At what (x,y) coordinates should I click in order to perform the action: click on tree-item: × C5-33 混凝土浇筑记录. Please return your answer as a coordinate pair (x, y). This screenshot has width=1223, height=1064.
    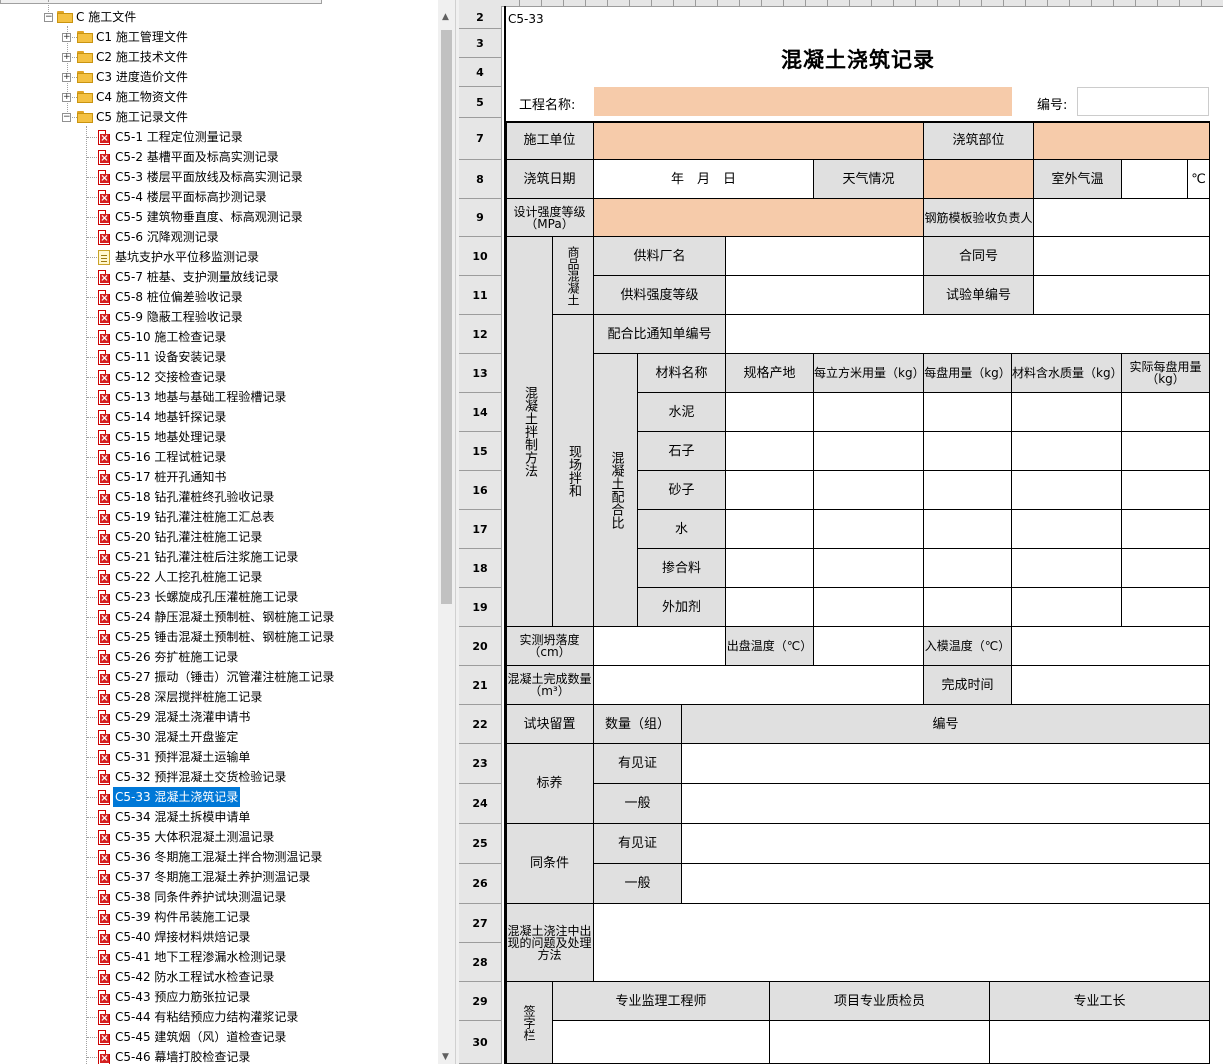
    Looking at the image, I should click on (215, 797).